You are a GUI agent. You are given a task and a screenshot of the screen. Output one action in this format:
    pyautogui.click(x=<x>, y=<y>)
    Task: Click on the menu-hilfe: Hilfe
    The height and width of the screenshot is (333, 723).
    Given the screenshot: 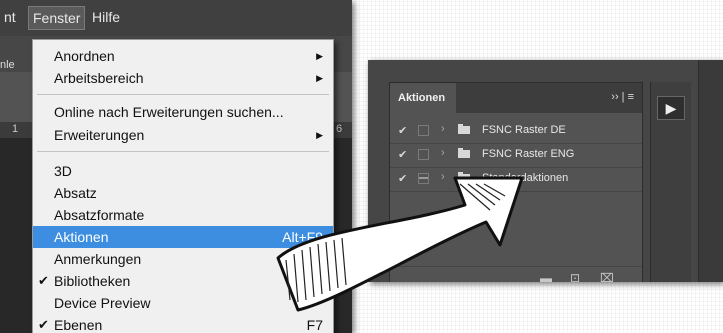 What is the action you would take?
    pyautogui.click(x=106, y=17)
    